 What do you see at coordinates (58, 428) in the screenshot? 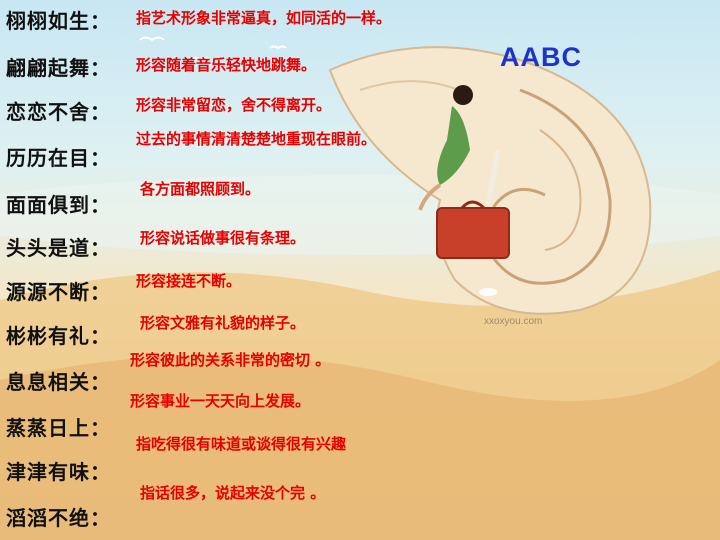
I see `idiom-term: 蒸蒸日上：` at bounding box center [58, 428].